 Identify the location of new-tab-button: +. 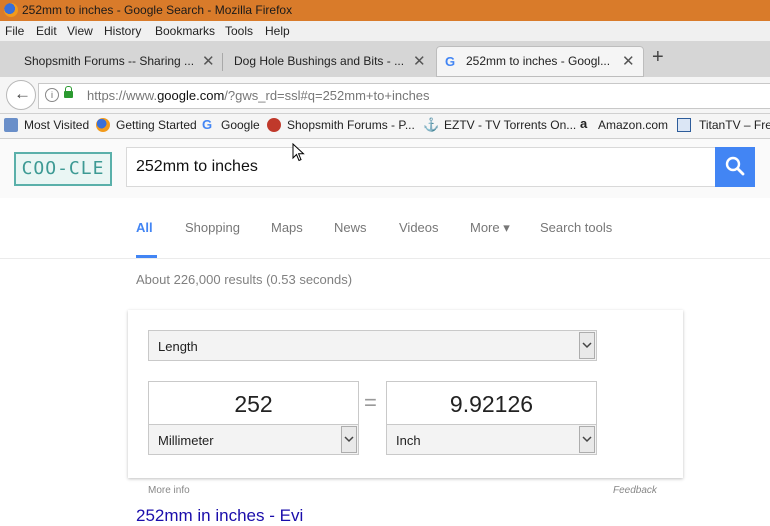
(658, 57).